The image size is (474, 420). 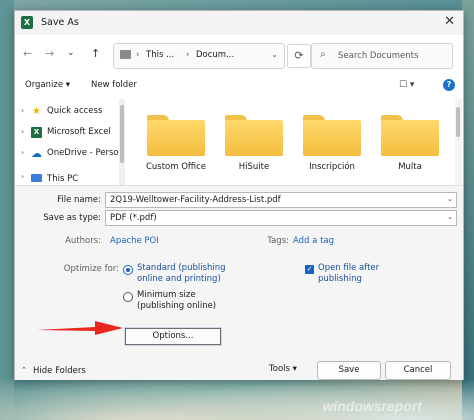 What do you see at coordinates (176, 167) in the screenshot?
I see `folder-name: Custom Office` at bounding box center [176, 167].